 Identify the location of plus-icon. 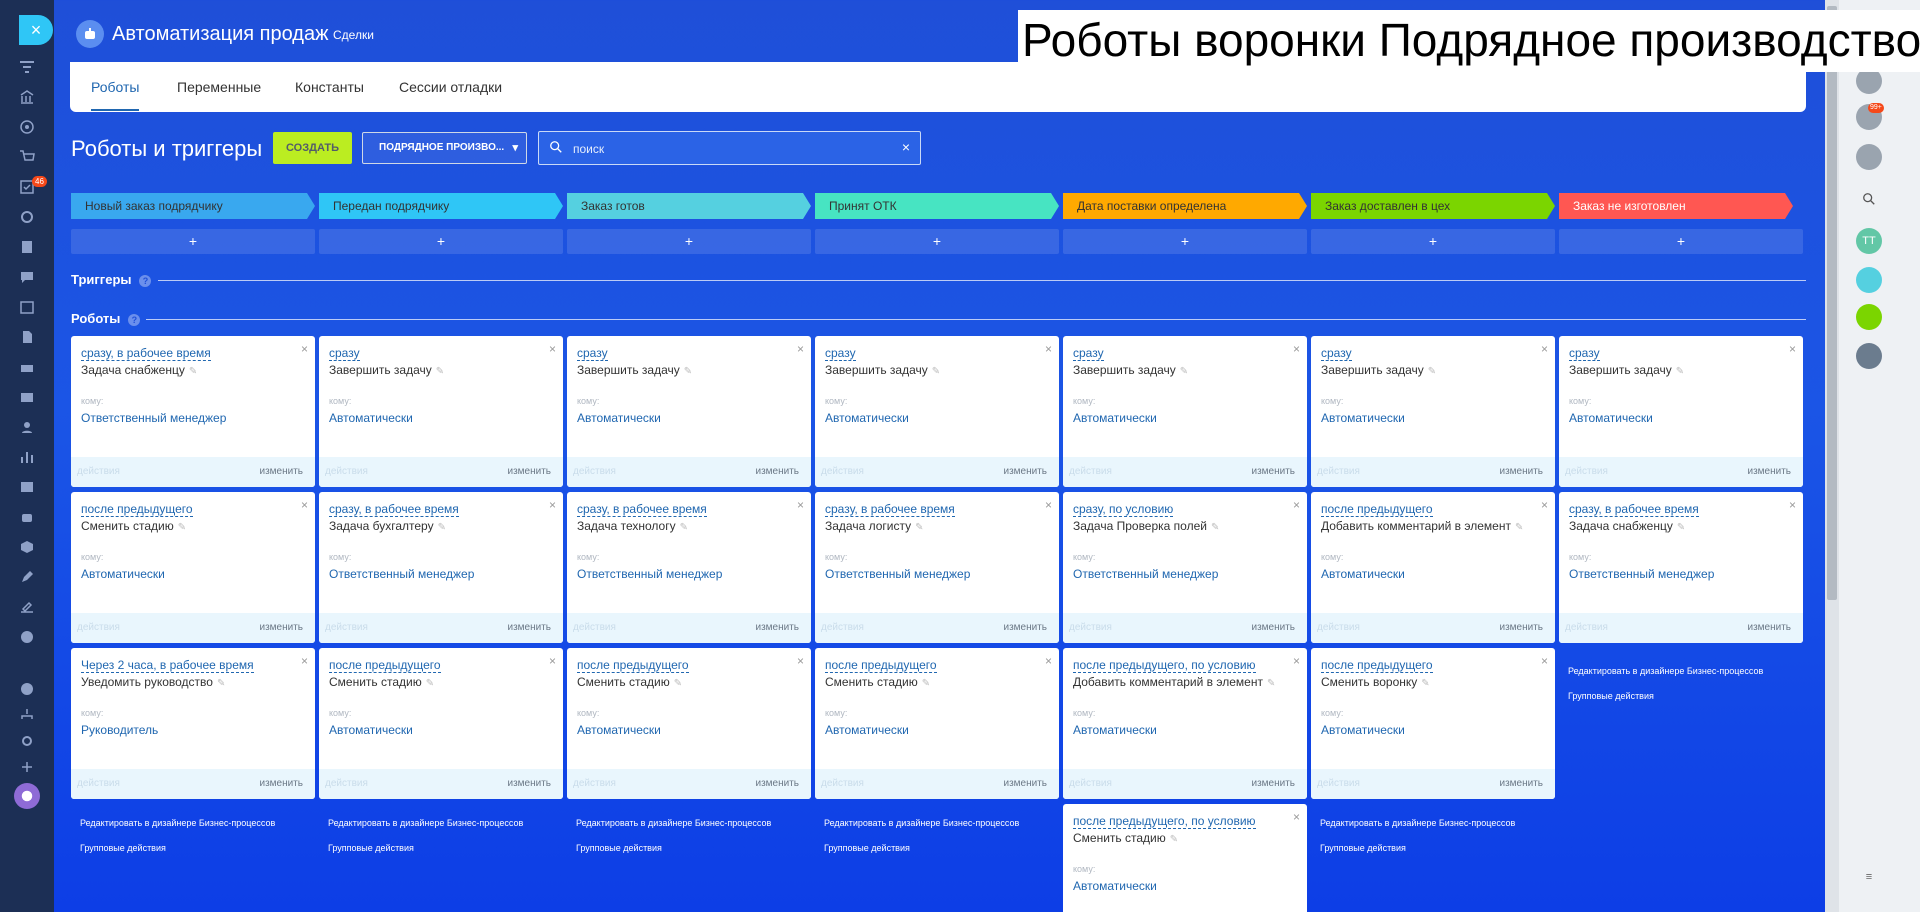
(27, 767).